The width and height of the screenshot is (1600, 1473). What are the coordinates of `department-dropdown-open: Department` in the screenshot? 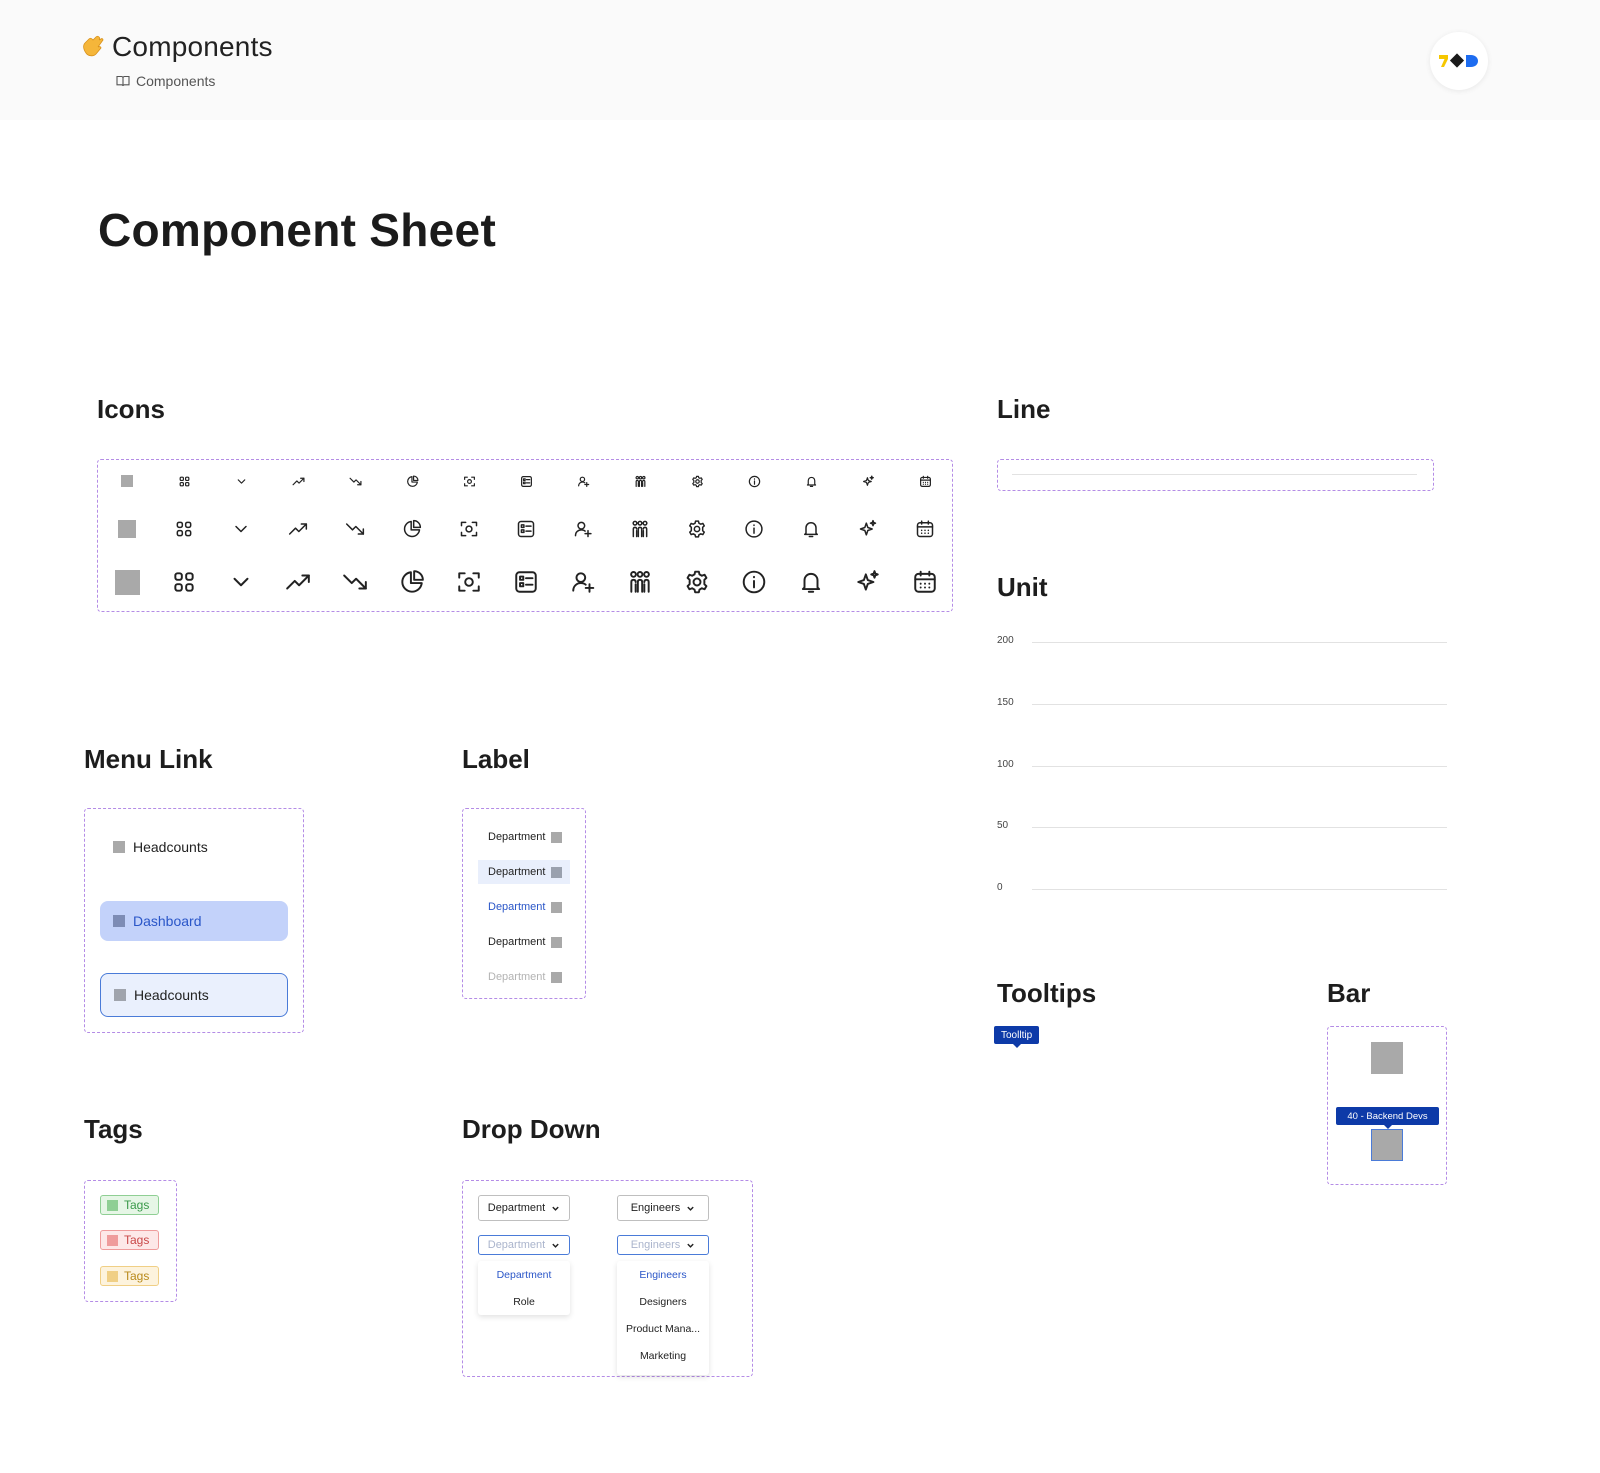 It's located at (524, 1245).